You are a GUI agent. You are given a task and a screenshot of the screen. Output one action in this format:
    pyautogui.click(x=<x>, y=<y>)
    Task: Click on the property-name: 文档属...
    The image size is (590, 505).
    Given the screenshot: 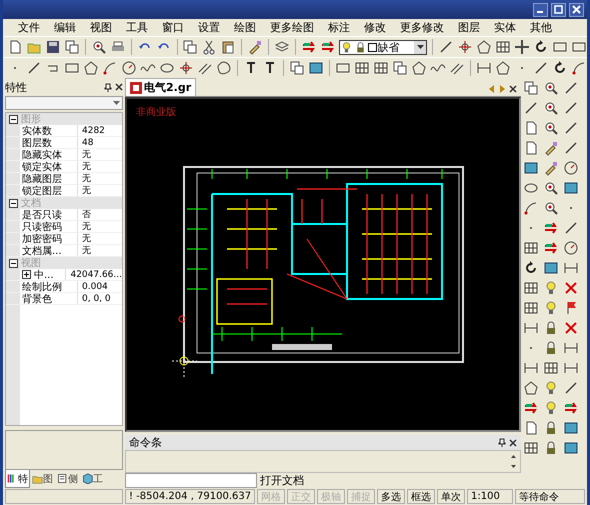 What is the action you would take?
    pyautogui.click(x=42, y=251)
    